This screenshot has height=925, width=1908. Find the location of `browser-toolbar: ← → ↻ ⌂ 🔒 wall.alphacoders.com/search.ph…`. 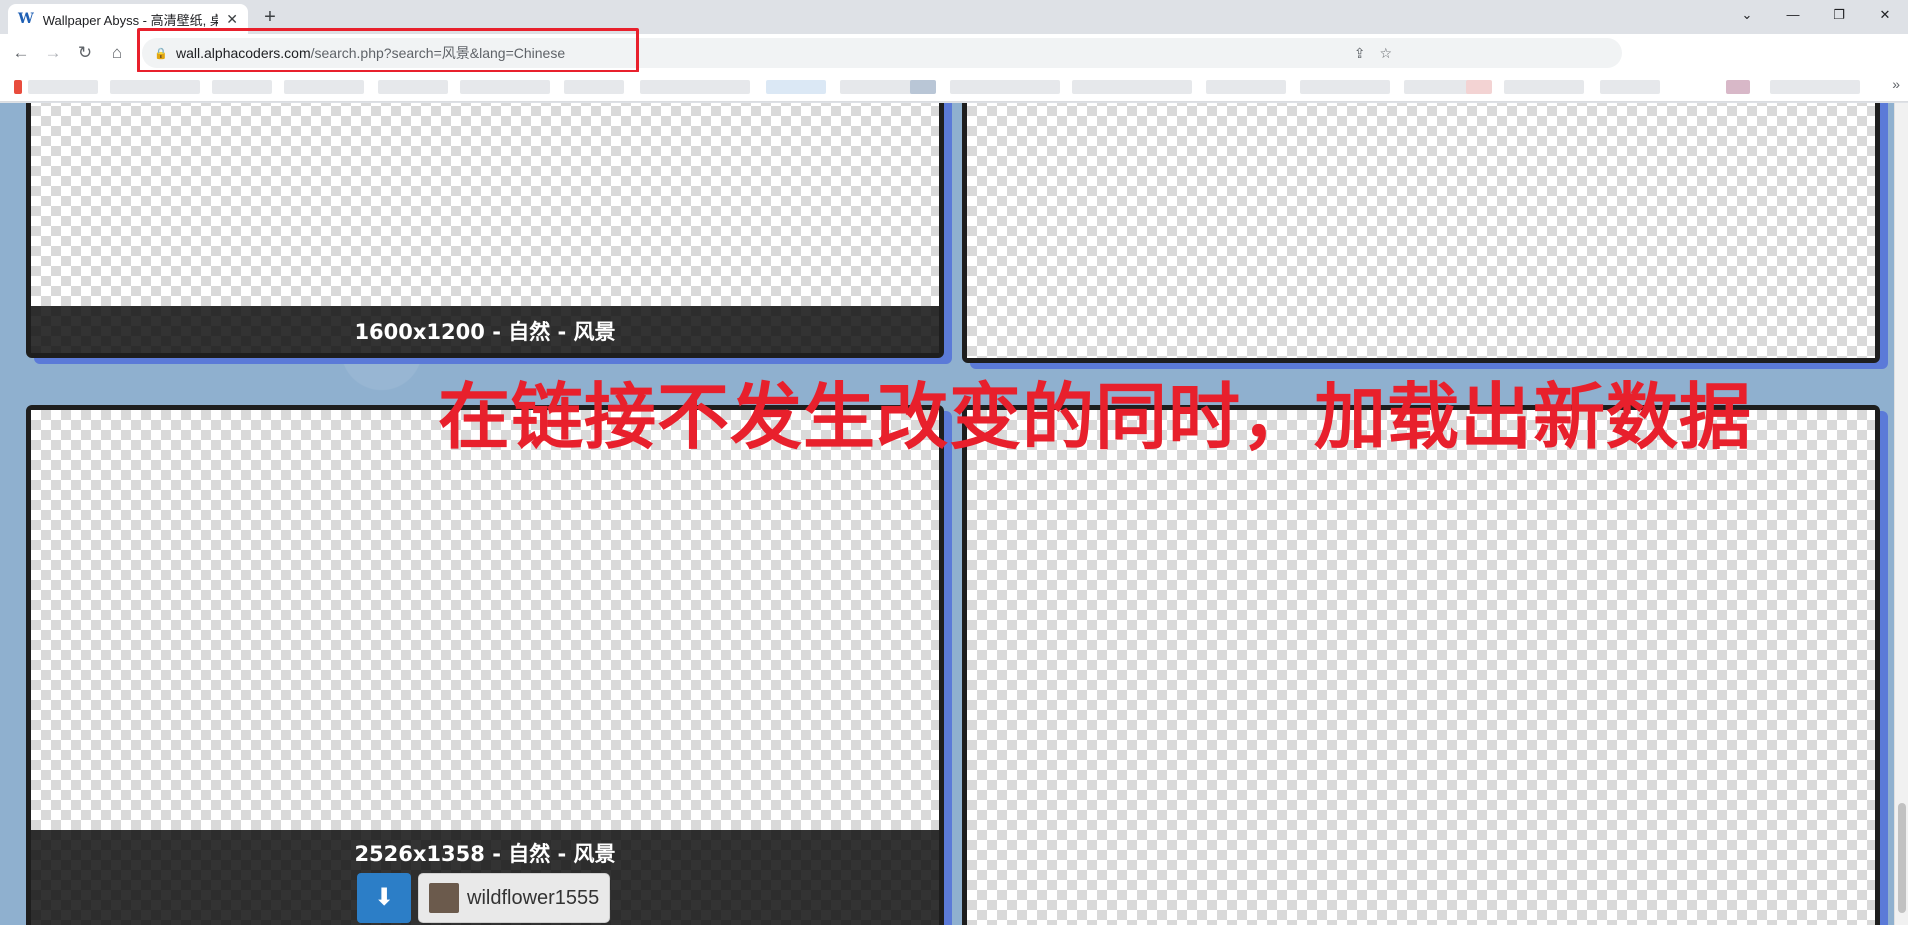

browser-toolbar: ← → ↻ ⌂ 🔒 wall.alphacoders.com/search.ph… is located at coordinates (954, 67).